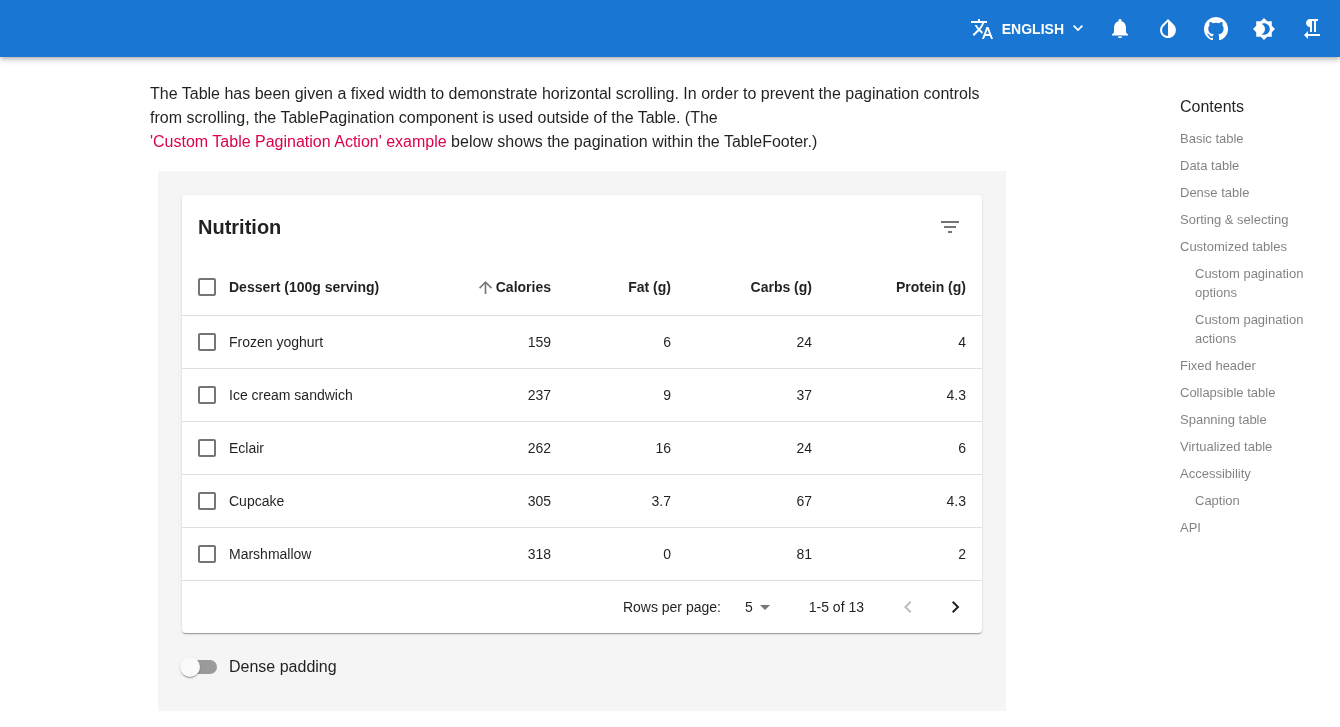 The image size is (1340, 727). Describe the element at coordinates (1255, 392) in the screenshot. I see `toc-link: Collapsible table` at that location.